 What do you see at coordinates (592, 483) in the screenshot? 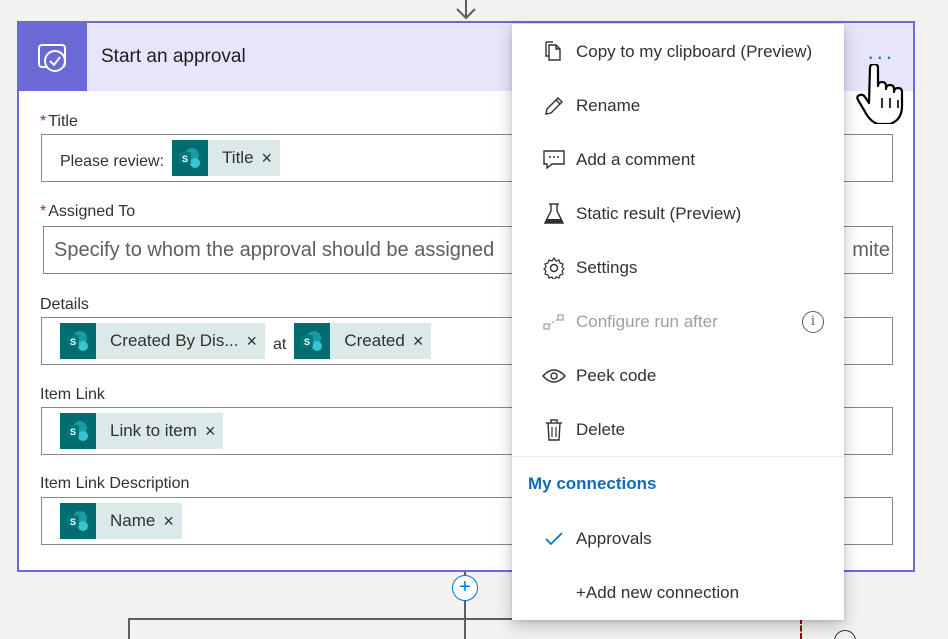
I see `my-connections-heading: My connections` at bounding box center [592, 483].